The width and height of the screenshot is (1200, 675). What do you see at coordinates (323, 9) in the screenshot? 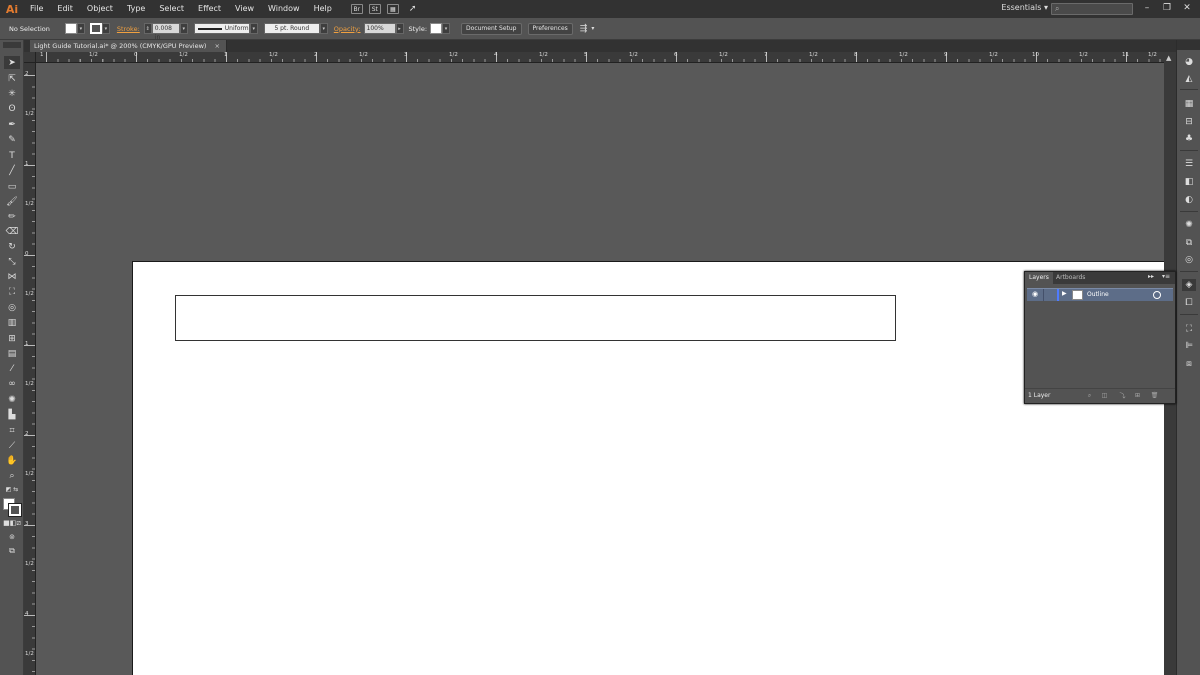
I see `menu-help: Help` at bounding box center [323, 9].